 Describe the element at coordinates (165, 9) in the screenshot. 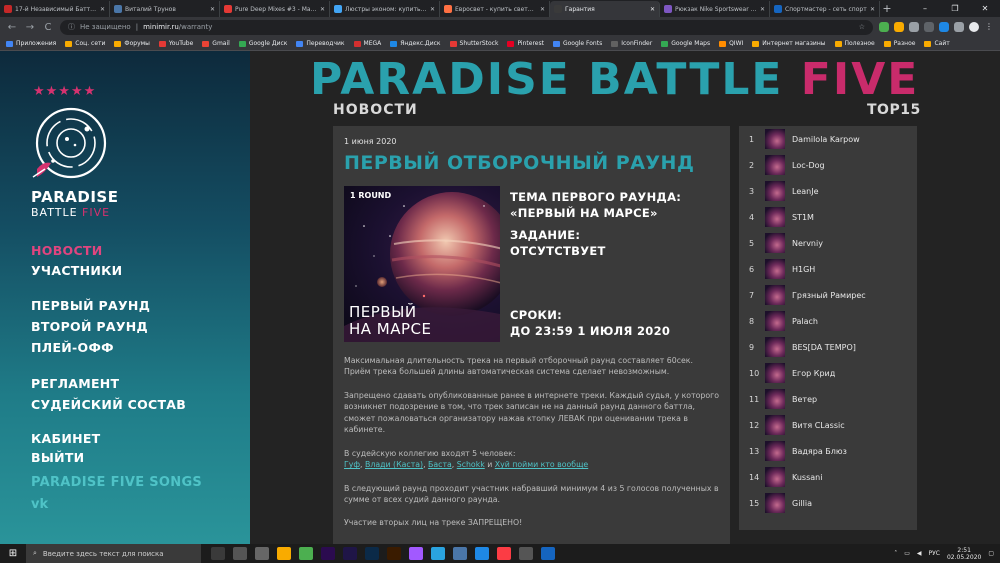

I see `browser-tab: Виталий Трунов ✕` at that location.